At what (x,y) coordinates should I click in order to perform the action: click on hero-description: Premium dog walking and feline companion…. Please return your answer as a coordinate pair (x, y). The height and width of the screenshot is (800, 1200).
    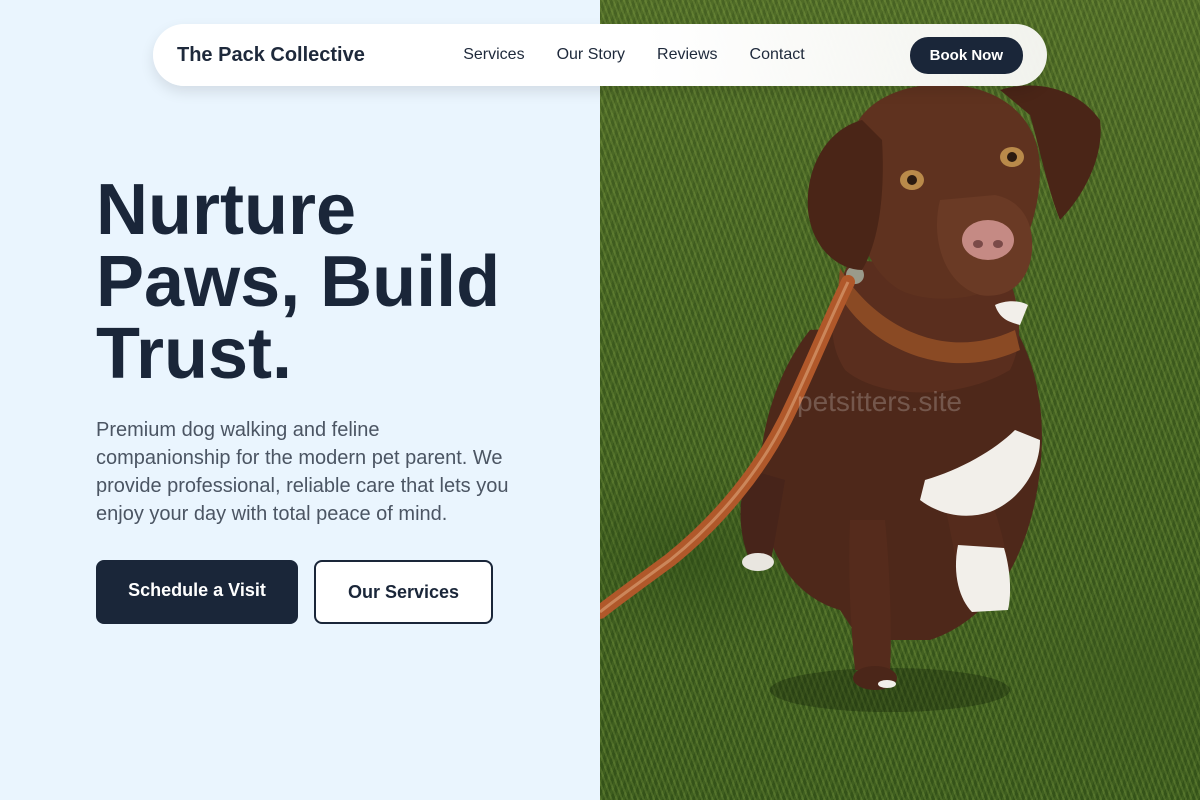
    Looking at the image, I should click on (302, 472).